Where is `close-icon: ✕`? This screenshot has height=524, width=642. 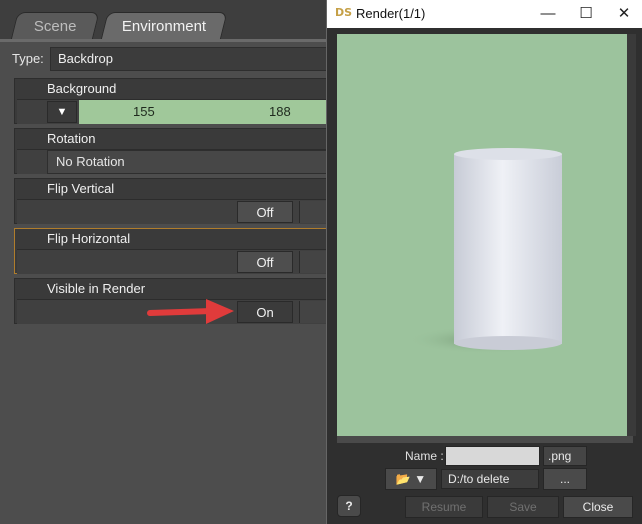 close-icon: ✕ is located at coordinates (623, 14).